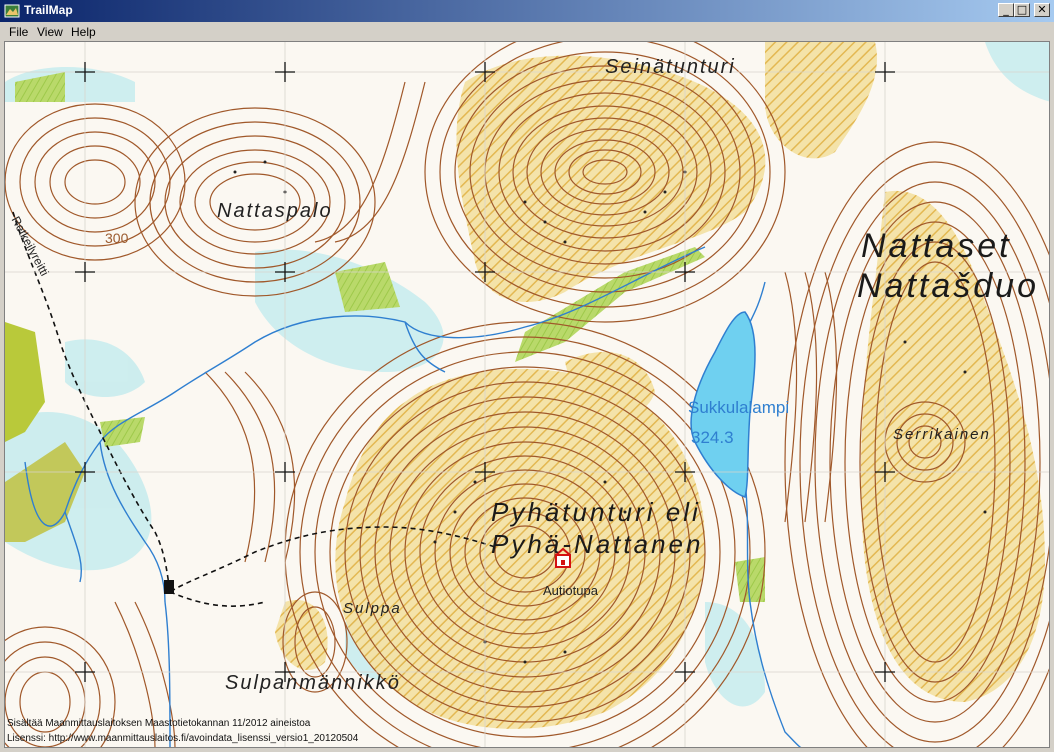 The width and height of the screenshot is (1054, 752). Describe the element at coordinates (18, 32) in the screenshot. I see `menu-file: File` at that location.